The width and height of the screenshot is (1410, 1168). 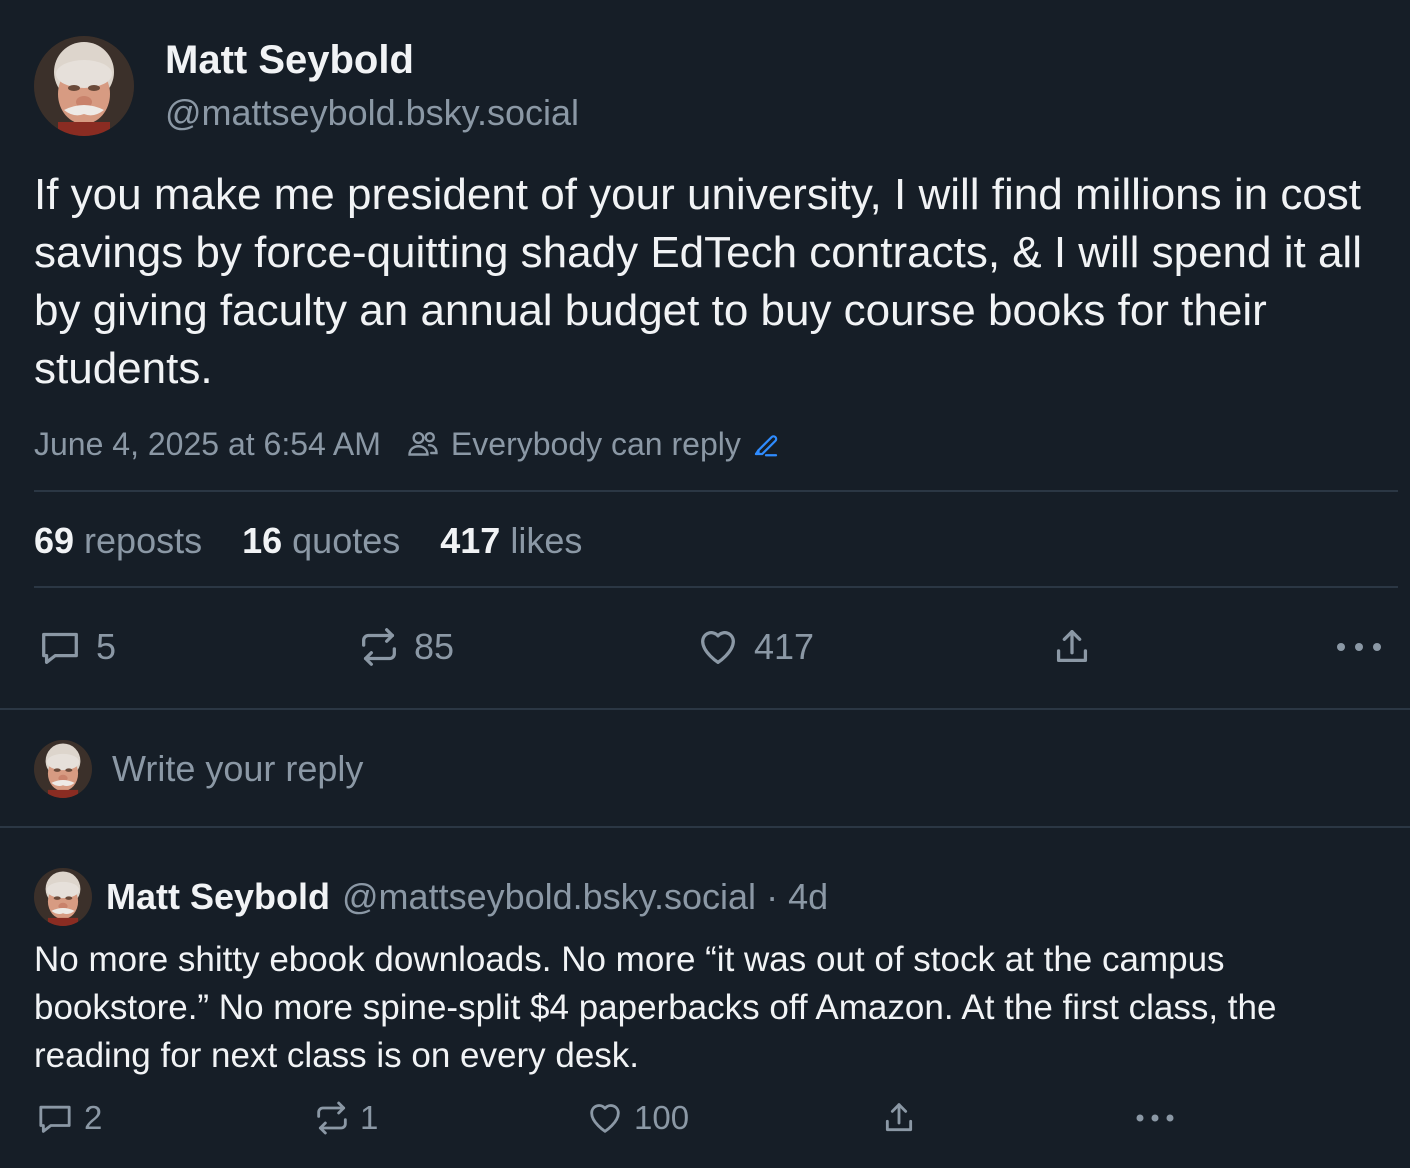 What do you see at coordinates (93, 1117) in the screenshot?
I see `reply-reply-count: 2` at bounding box center [93, 1117].